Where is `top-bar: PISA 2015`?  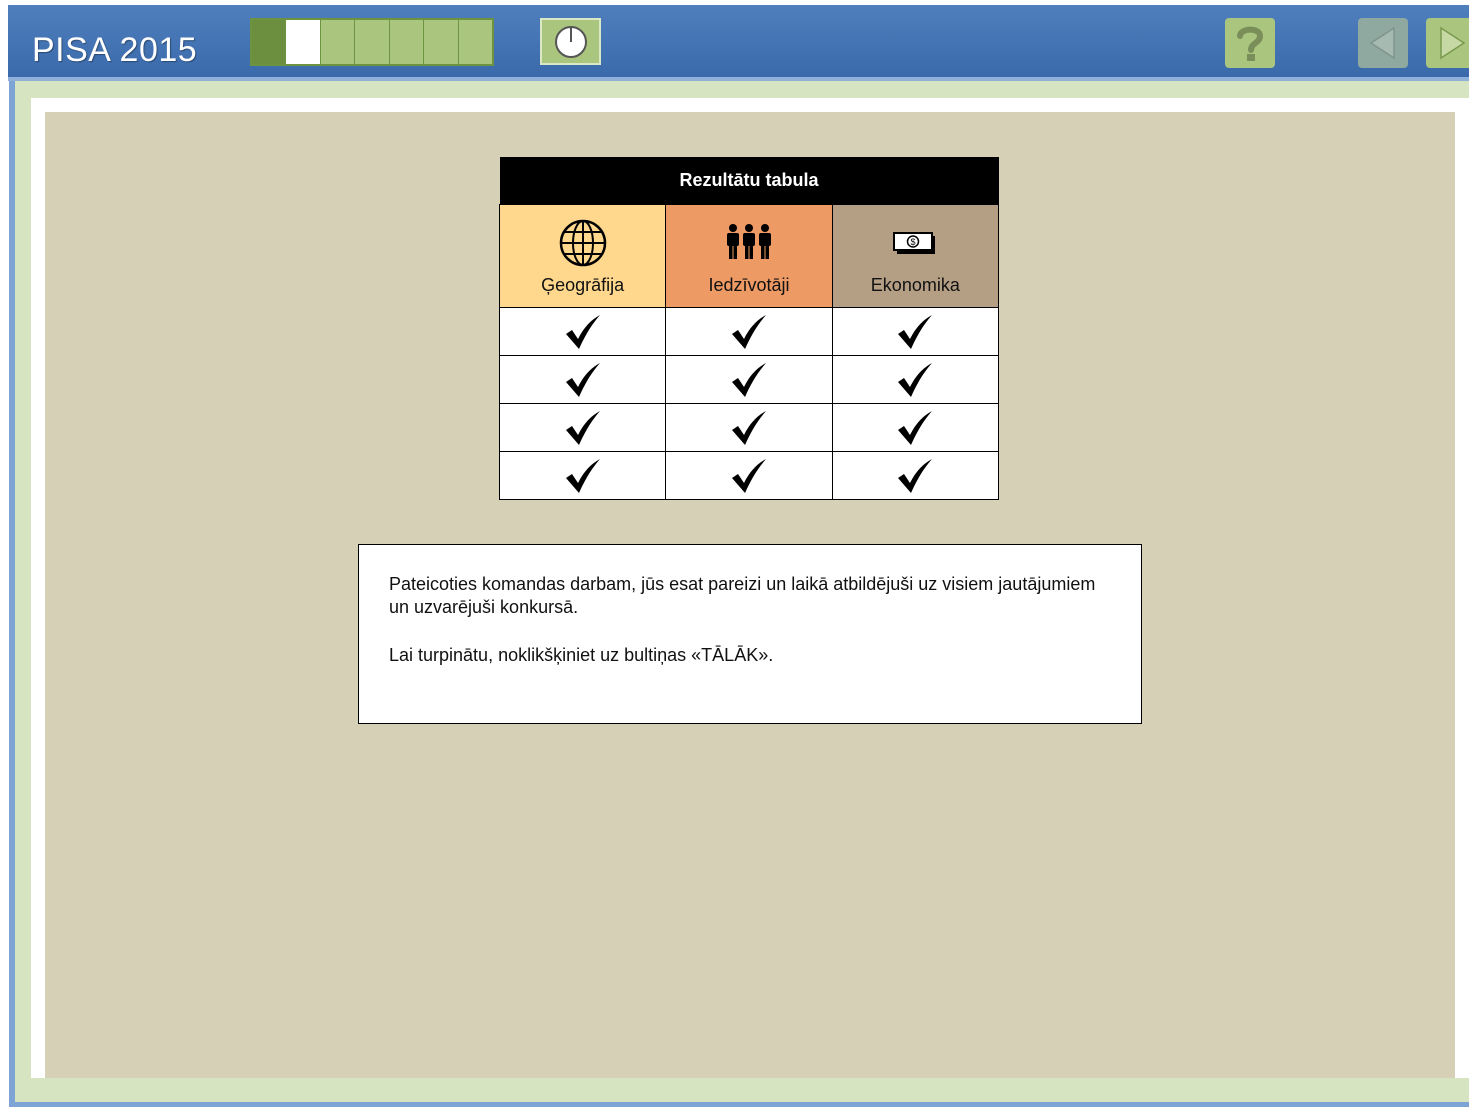
top-bar: PISA 2015 is located at coordinates (738, 43).